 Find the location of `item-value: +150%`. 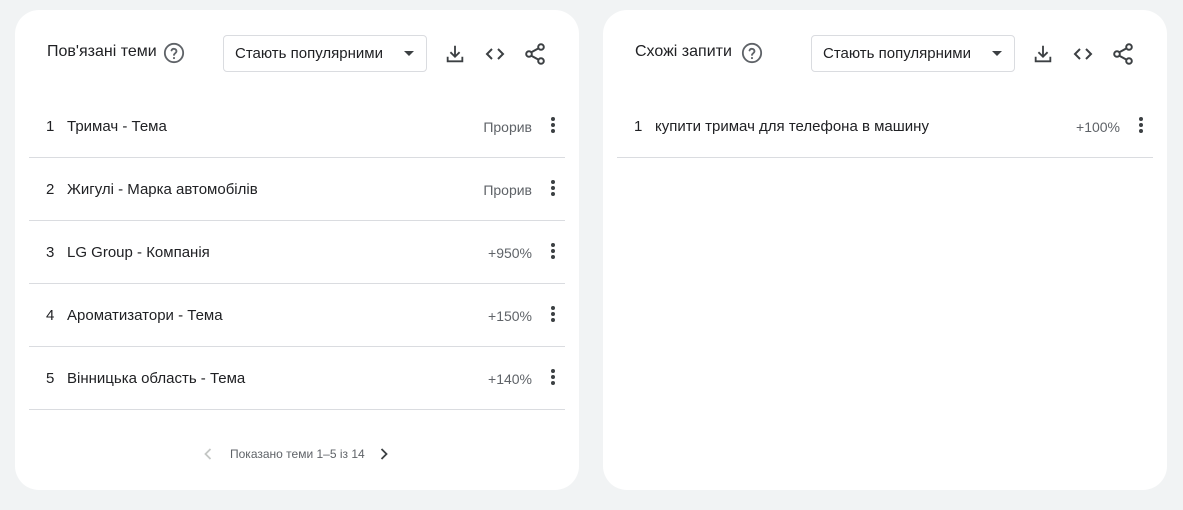

item-value: +150% is located at coordinates (510, 316).